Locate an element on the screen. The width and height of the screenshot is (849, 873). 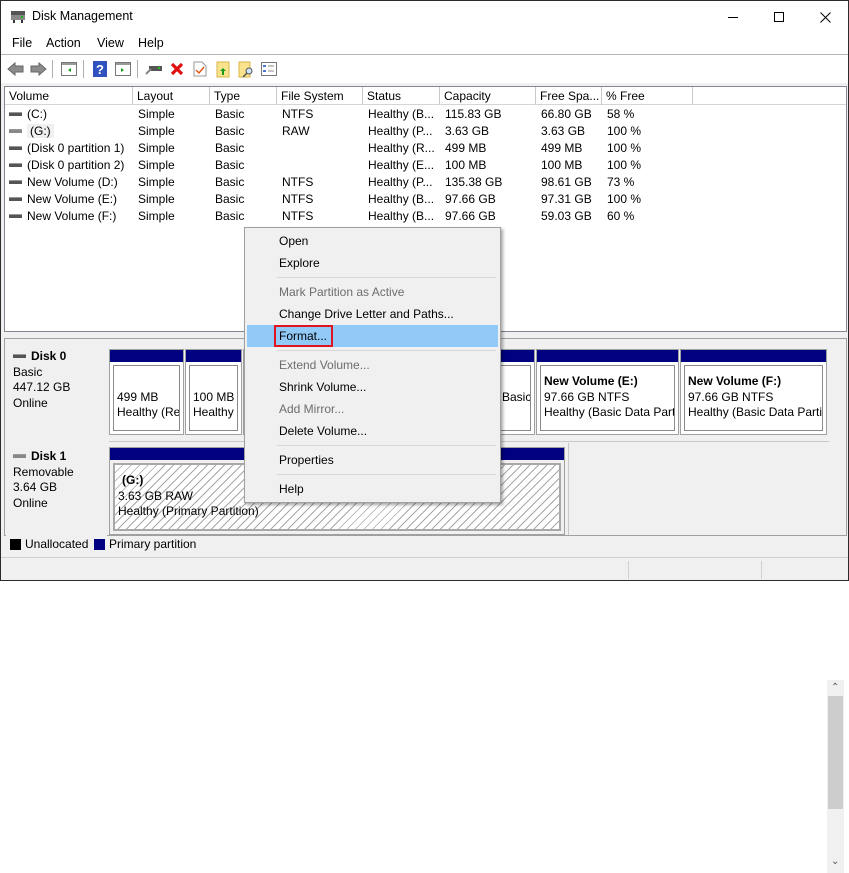
column-header-status: Status is located at coordinates (401, 96).